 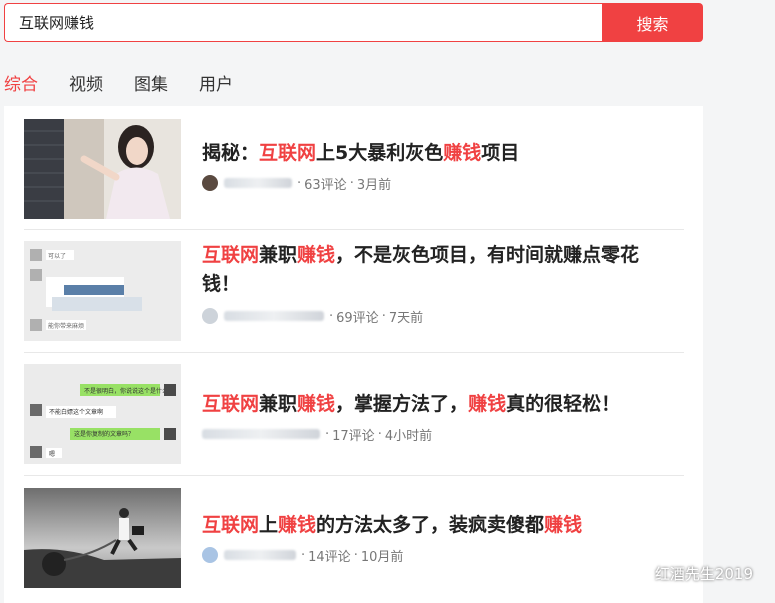 I want to click on tab-gallery: 图集, so click(x=151, y=82).